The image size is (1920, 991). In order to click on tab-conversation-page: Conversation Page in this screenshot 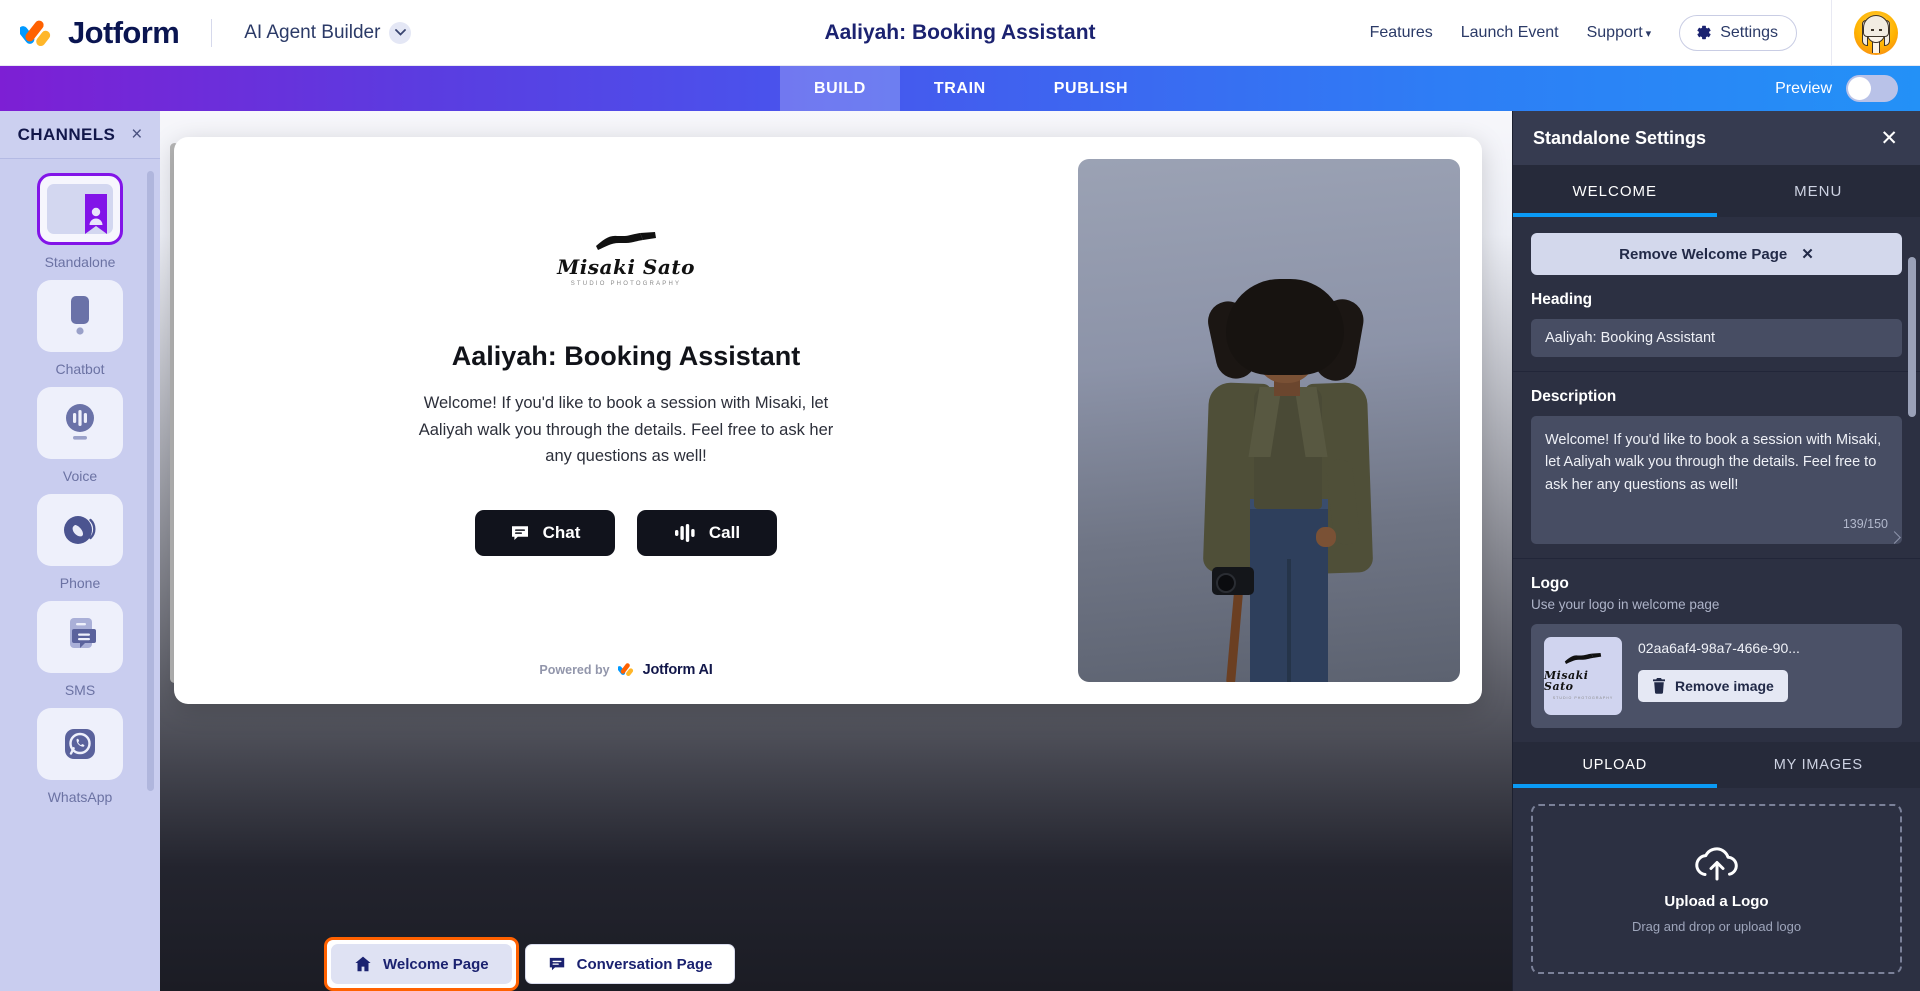, I will do `click(630, 964)`.